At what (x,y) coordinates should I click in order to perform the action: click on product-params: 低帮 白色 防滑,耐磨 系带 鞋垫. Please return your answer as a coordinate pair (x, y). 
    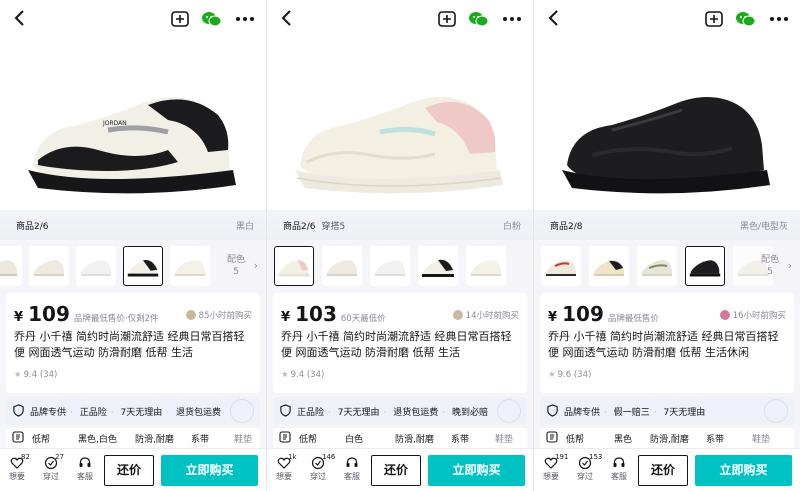
    Looking at the image, I should click on (400, 438).